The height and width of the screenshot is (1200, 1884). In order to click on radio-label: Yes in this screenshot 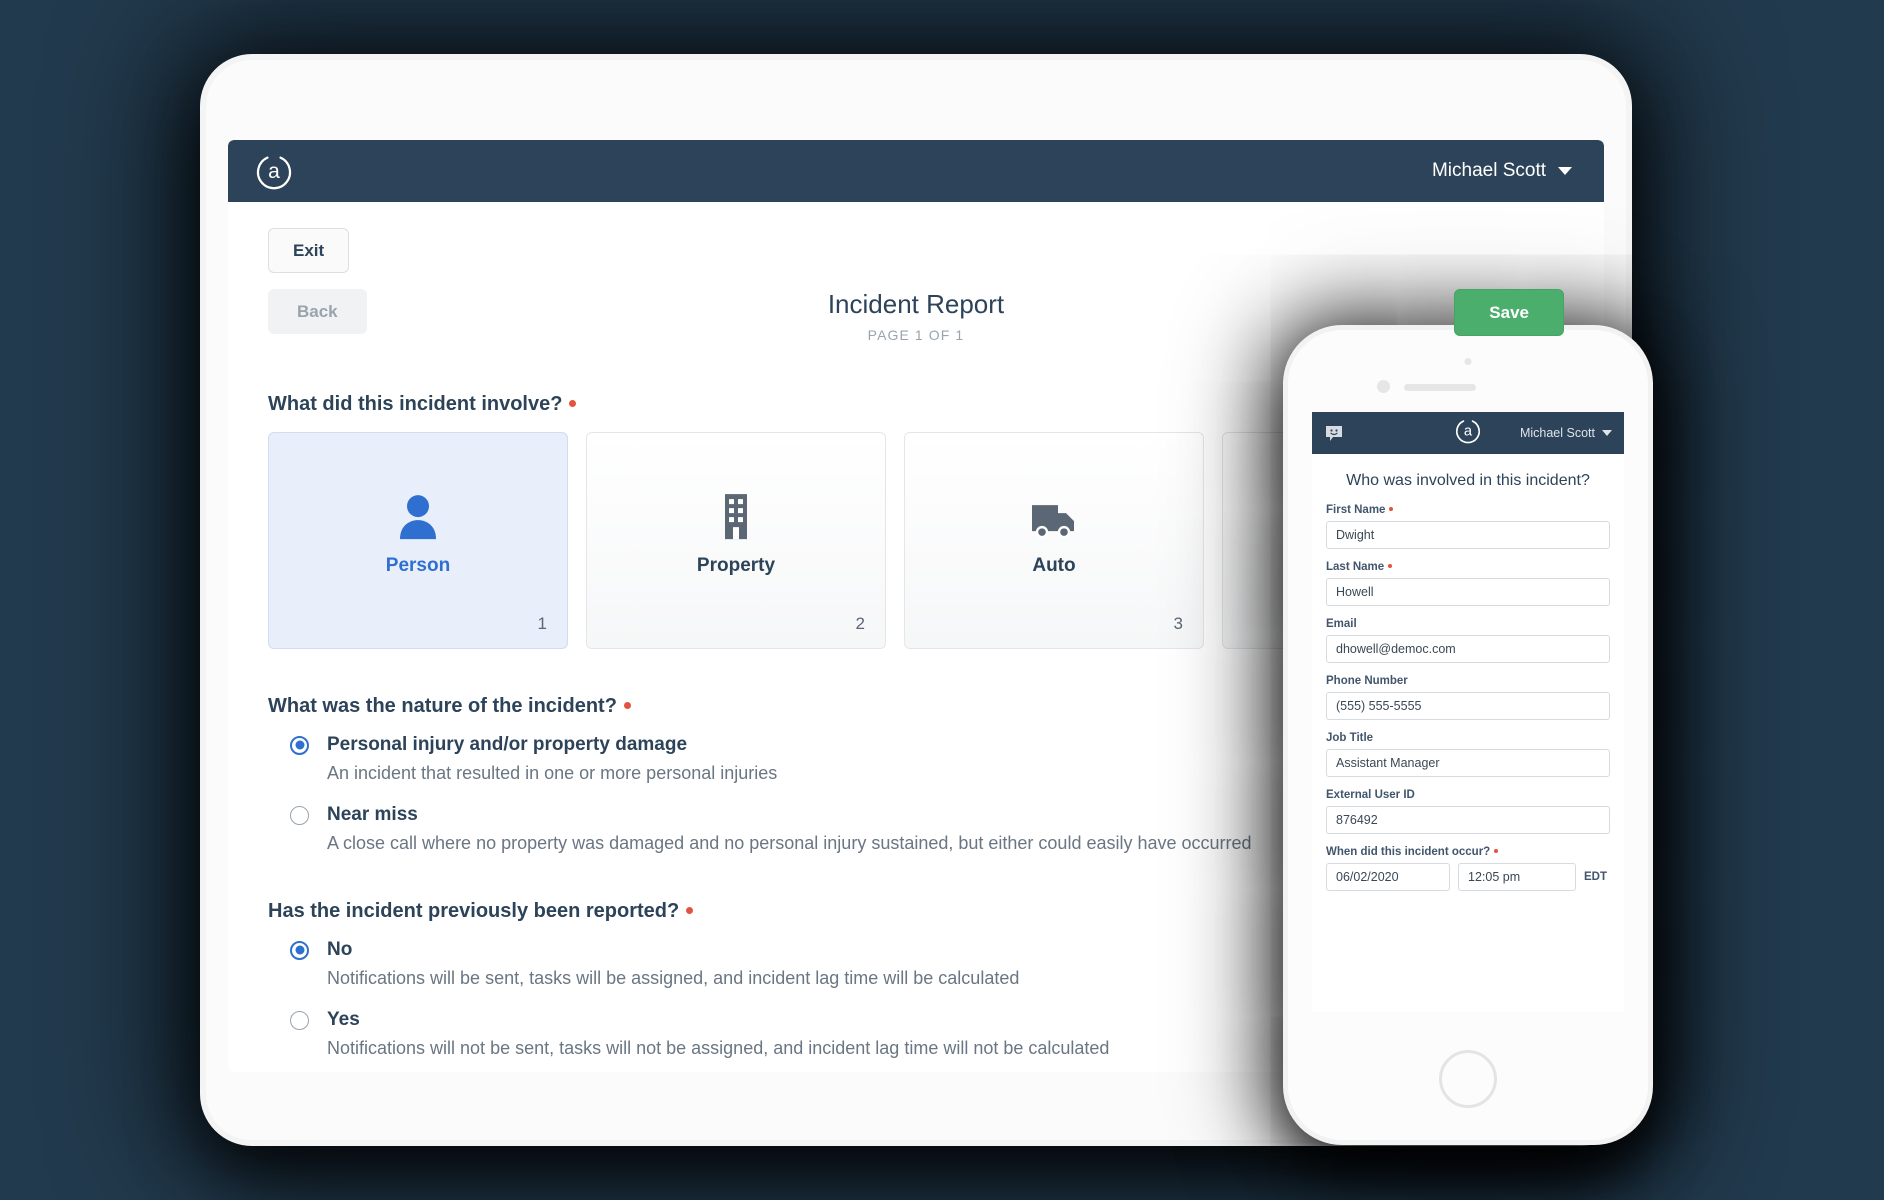, I will do `click(343, 1019)`.